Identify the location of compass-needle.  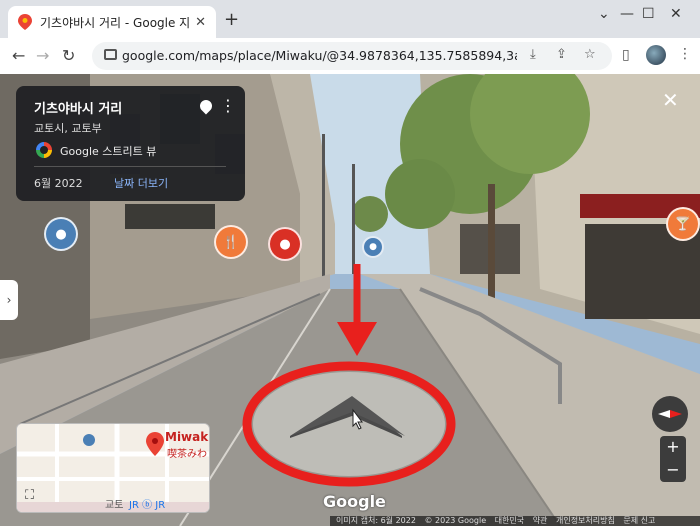
(670, 414).